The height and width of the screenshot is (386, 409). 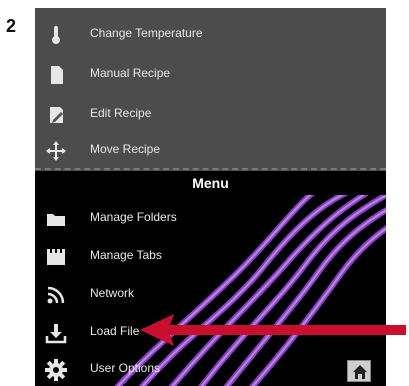 I want to click on home-button, so click(x=359, y=371).